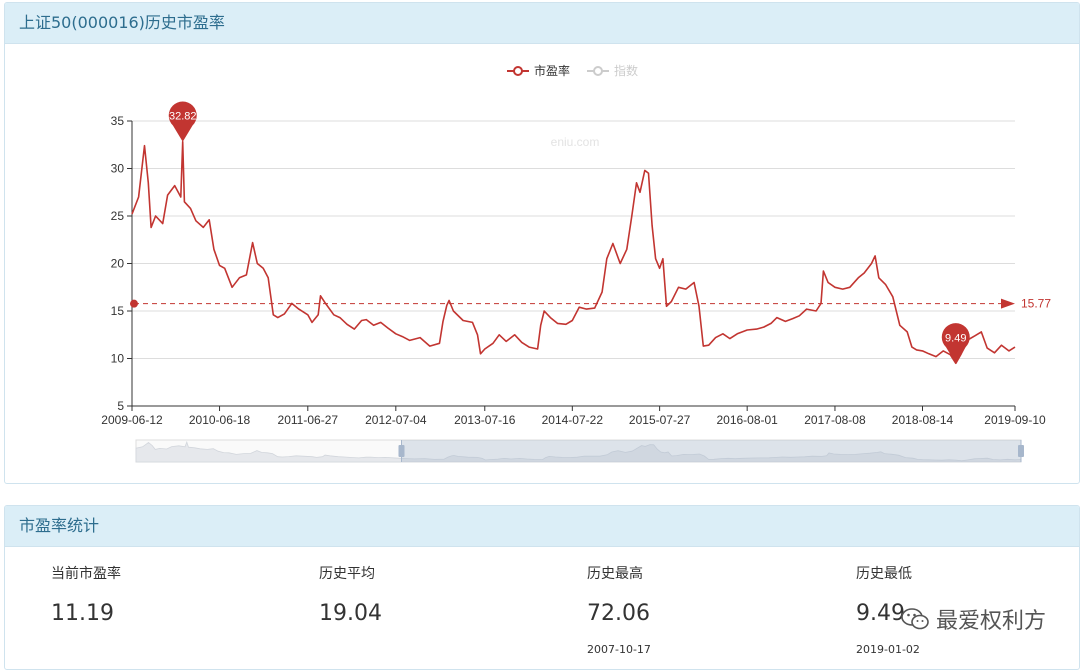  I want to click on legend-item: 市盈率, so click(552, 70).